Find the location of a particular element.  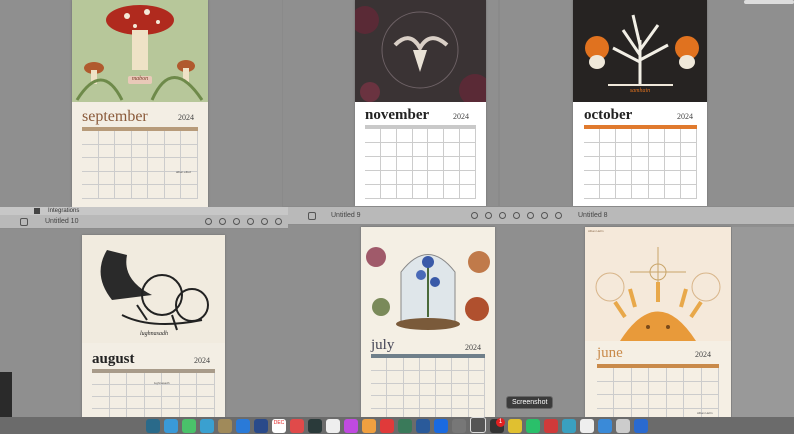

calendar-page-june: Alban Hefin june 2024 Alban Hefin is located at coordinates (658, 324).